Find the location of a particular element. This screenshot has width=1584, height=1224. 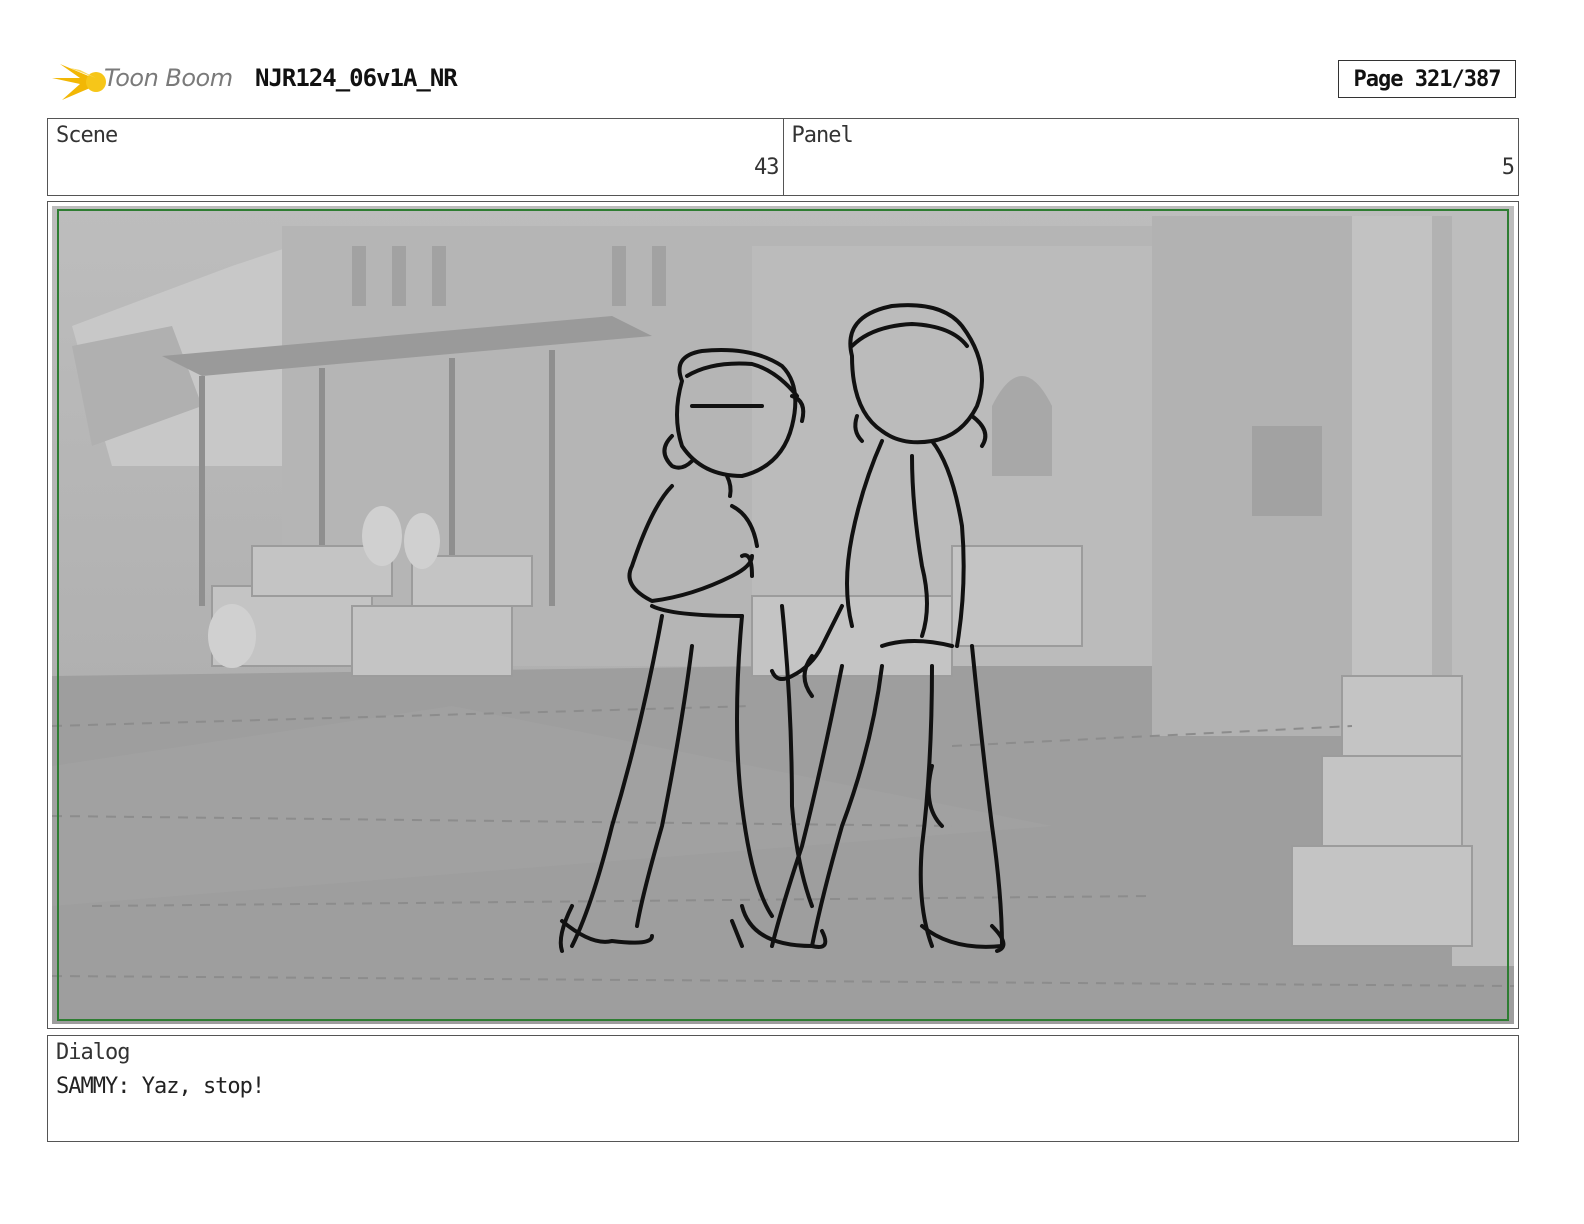

dialog-label: Dialog is located at coordinates (93, 1052).